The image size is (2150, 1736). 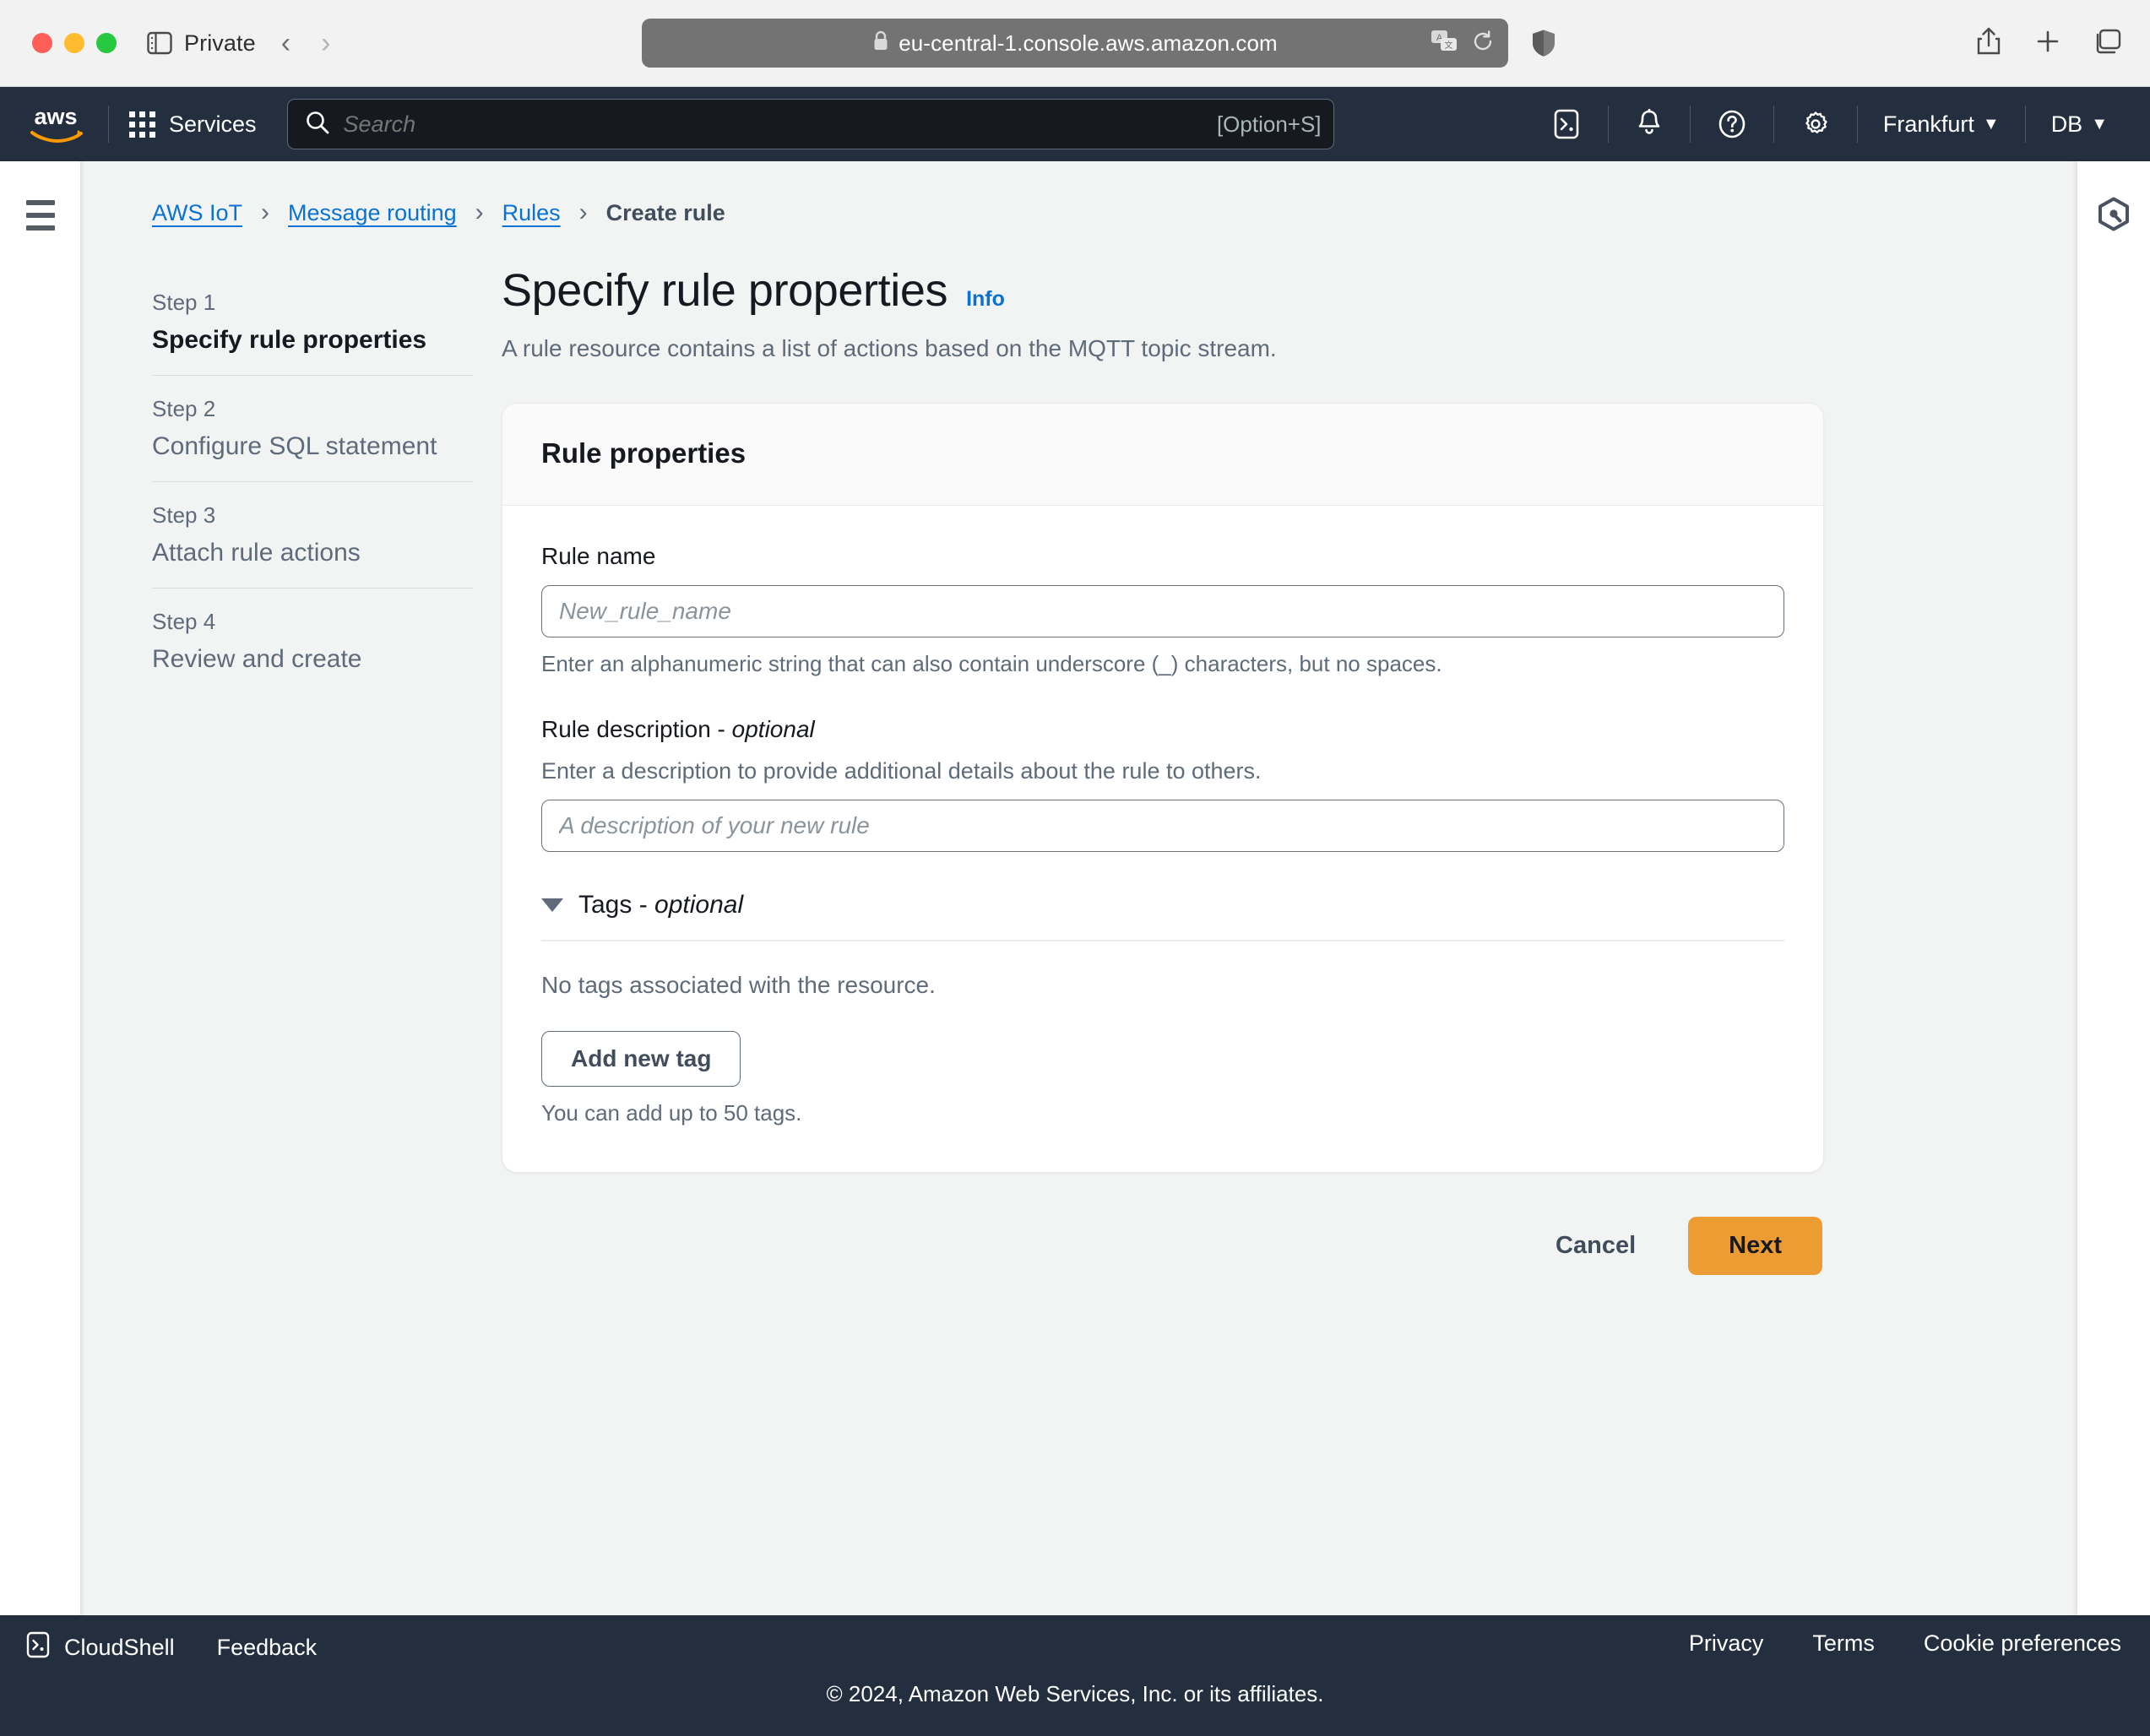 What do you see at coordinates (2022, 1644) in the screenshot?
I see `footer-cookie-preferences-link: Cookie preferences` at bounding box center [2022, 1644].